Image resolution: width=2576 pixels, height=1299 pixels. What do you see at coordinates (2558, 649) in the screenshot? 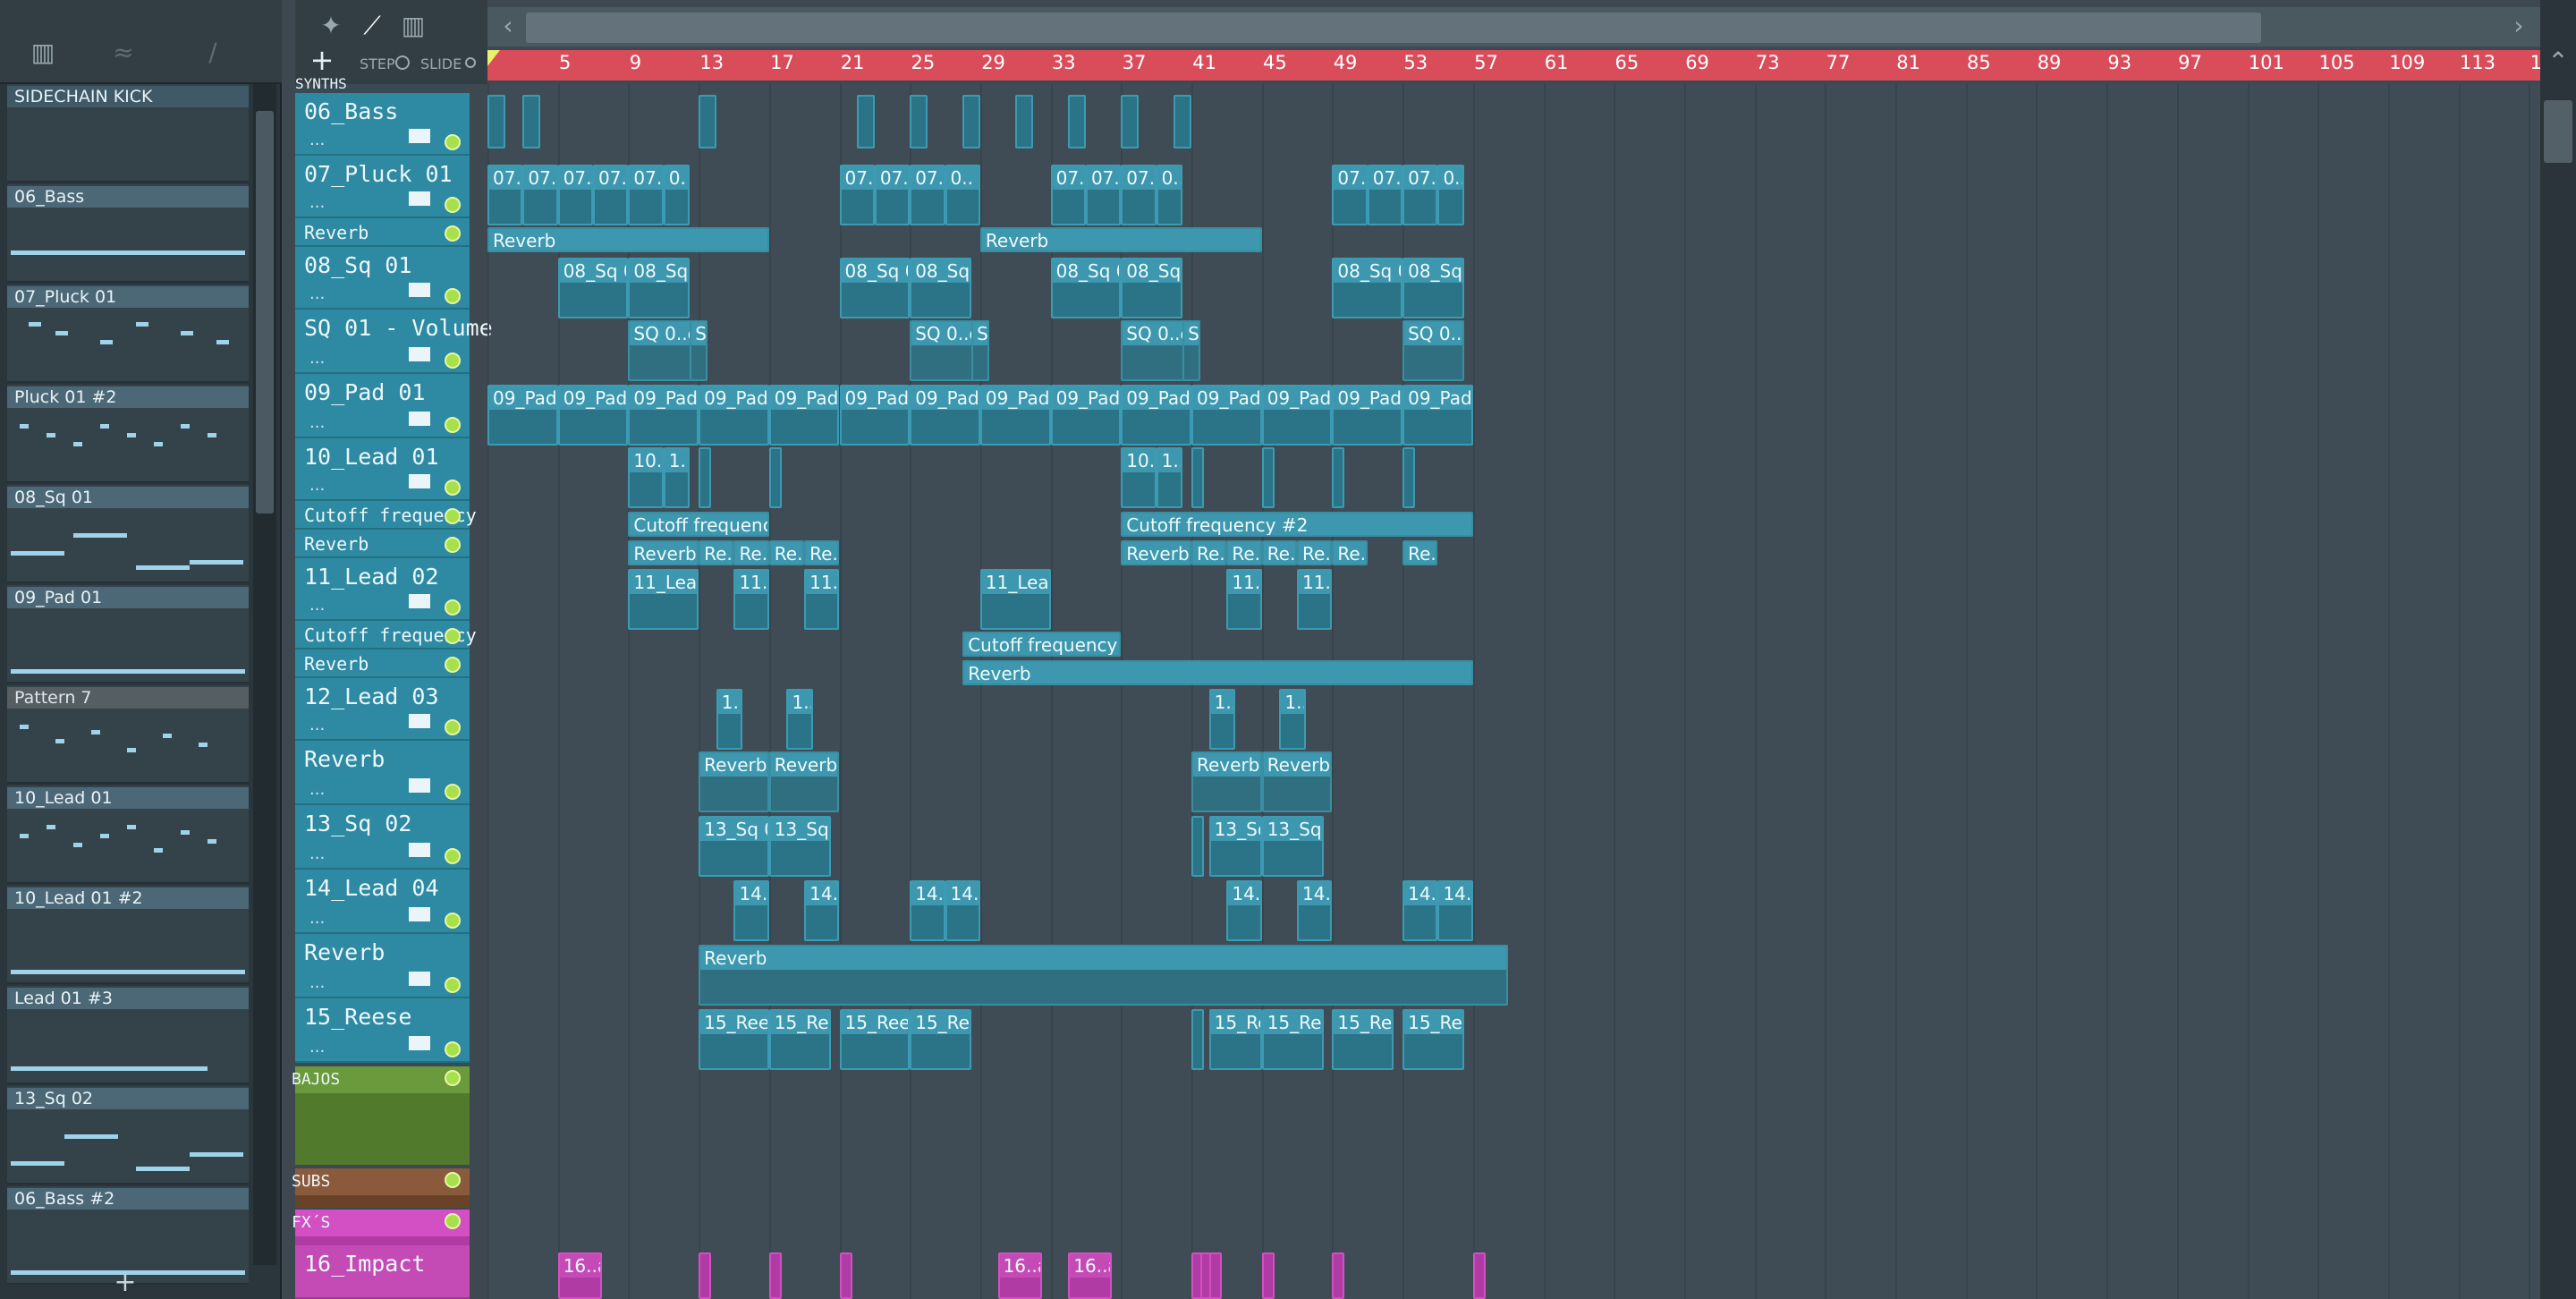
I see `vertical-scrollbar` at bounding box center [2558, 649].